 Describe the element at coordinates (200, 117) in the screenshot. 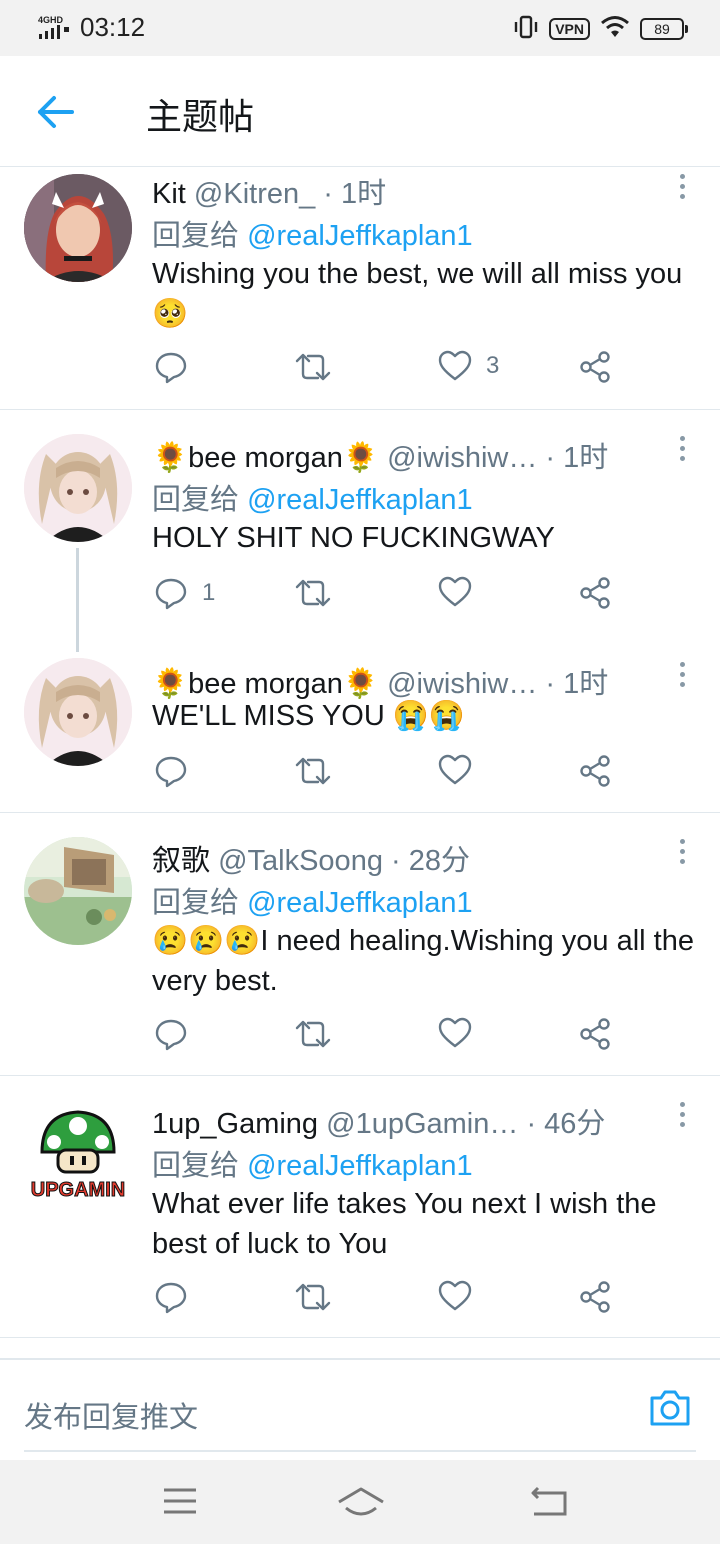

I see `page-title: 主题帖` at that location.